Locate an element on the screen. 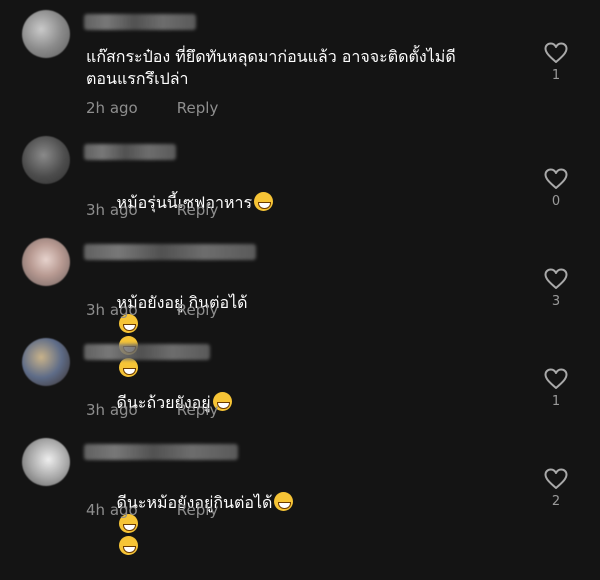  reply-button: Reply is located at coordinates (198, 510).